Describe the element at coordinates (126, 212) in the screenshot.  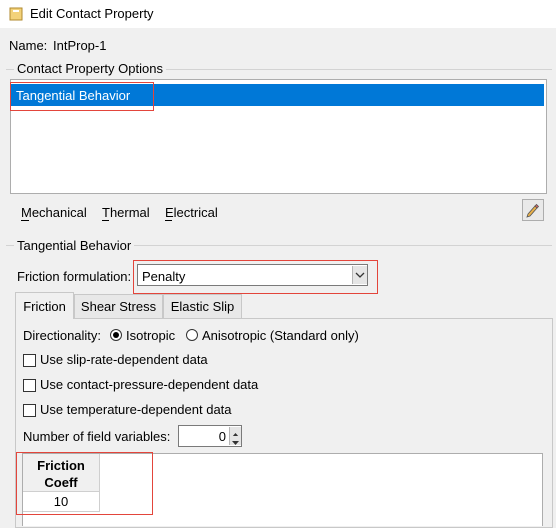
I see `menu-thermal: Thermal` at that location.